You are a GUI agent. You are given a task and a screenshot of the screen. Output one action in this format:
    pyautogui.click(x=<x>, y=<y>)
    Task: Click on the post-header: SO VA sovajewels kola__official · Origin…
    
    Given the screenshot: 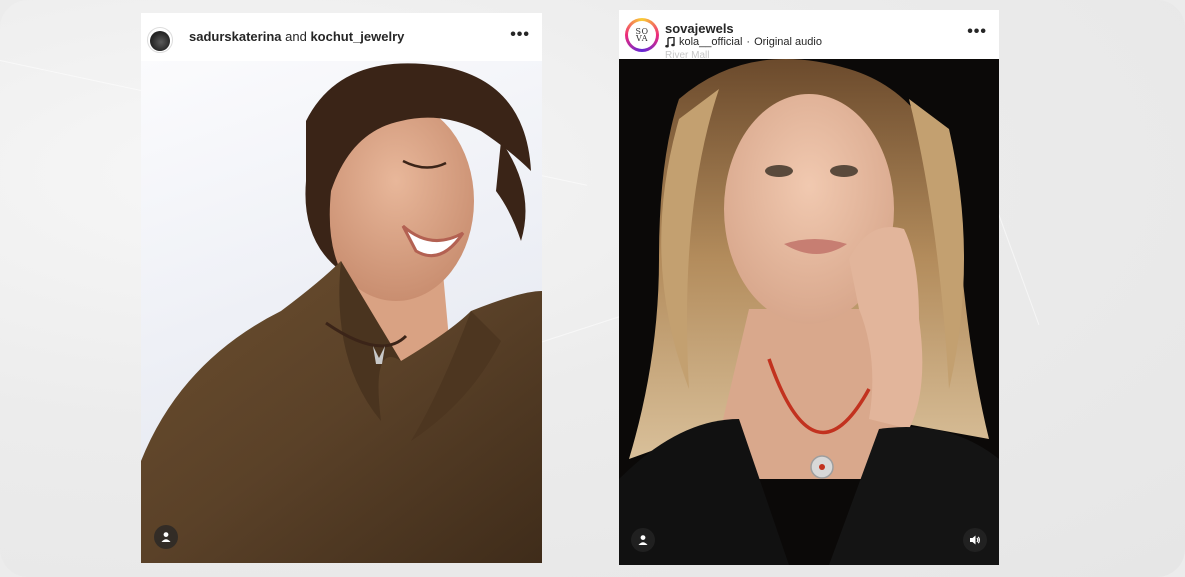 What is the action you would take?
    pyautogui.click(x=809, y=35)
    